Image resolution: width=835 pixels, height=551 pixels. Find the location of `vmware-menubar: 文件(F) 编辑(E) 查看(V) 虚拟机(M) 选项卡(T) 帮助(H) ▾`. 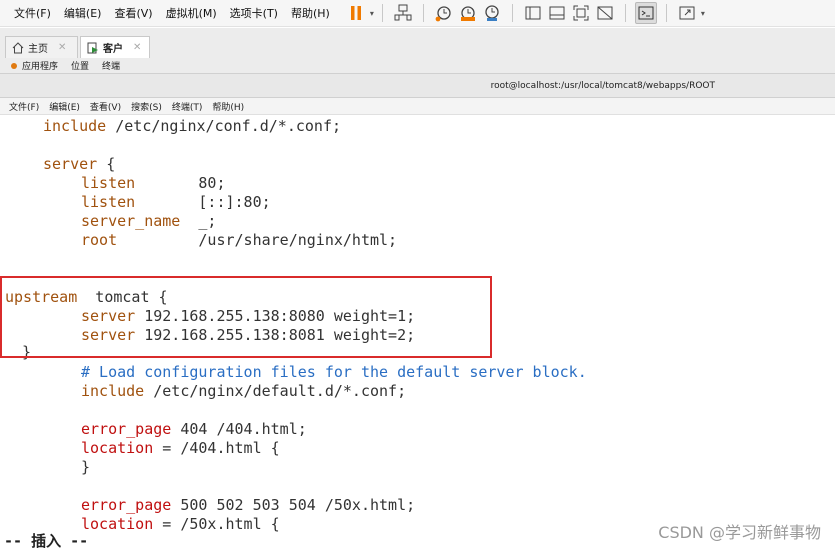

vmware-menubar: 文件(F) 编辑(E) 查看(V) 虚拟机(M) 选项卡(T) 帮助(H) ▾ is located at coordinates (417, 13).